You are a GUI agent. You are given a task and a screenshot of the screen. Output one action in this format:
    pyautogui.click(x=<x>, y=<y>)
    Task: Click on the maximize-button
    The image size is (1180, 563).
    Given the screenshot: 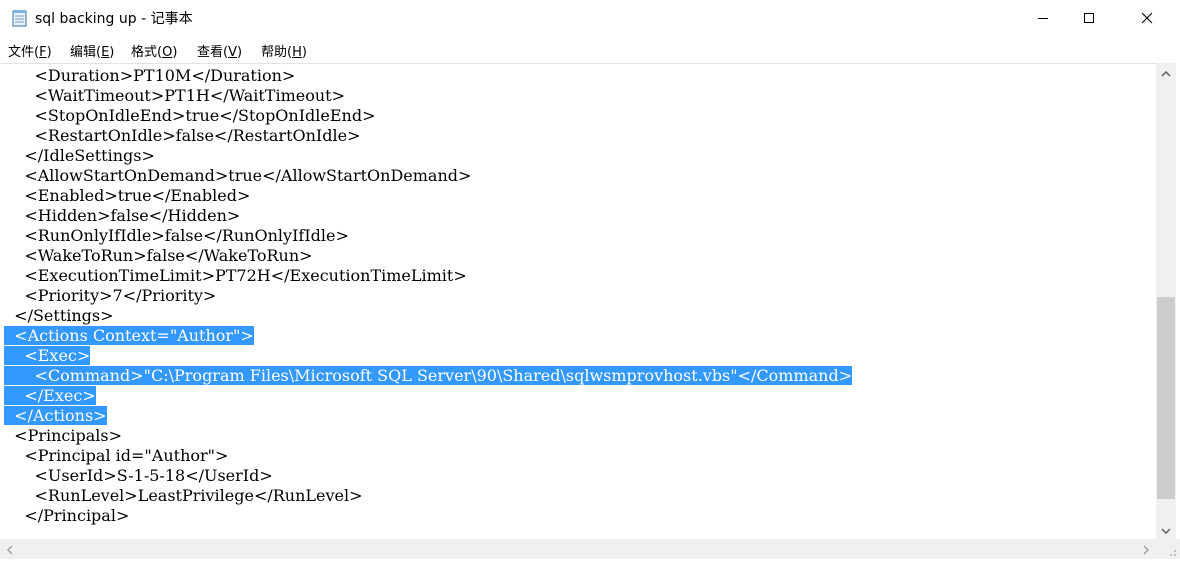 What is the action you would take?
    pyautogui.click(x=1089, y=18)
    